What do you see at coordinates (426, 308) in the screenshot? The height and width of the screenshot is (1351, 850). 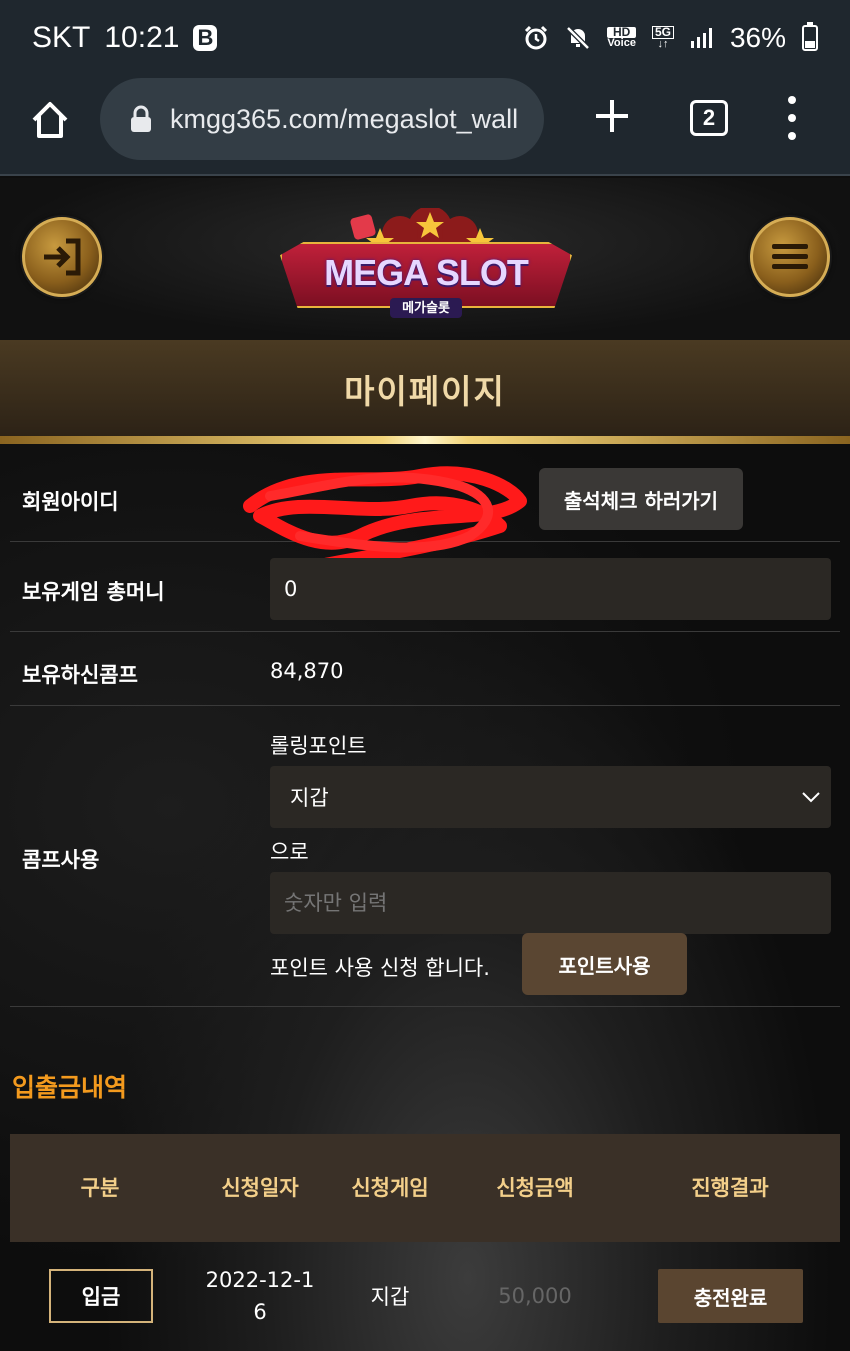 I see `logo-subtitle: 메가슬롯` at bounding box center [426, 308].